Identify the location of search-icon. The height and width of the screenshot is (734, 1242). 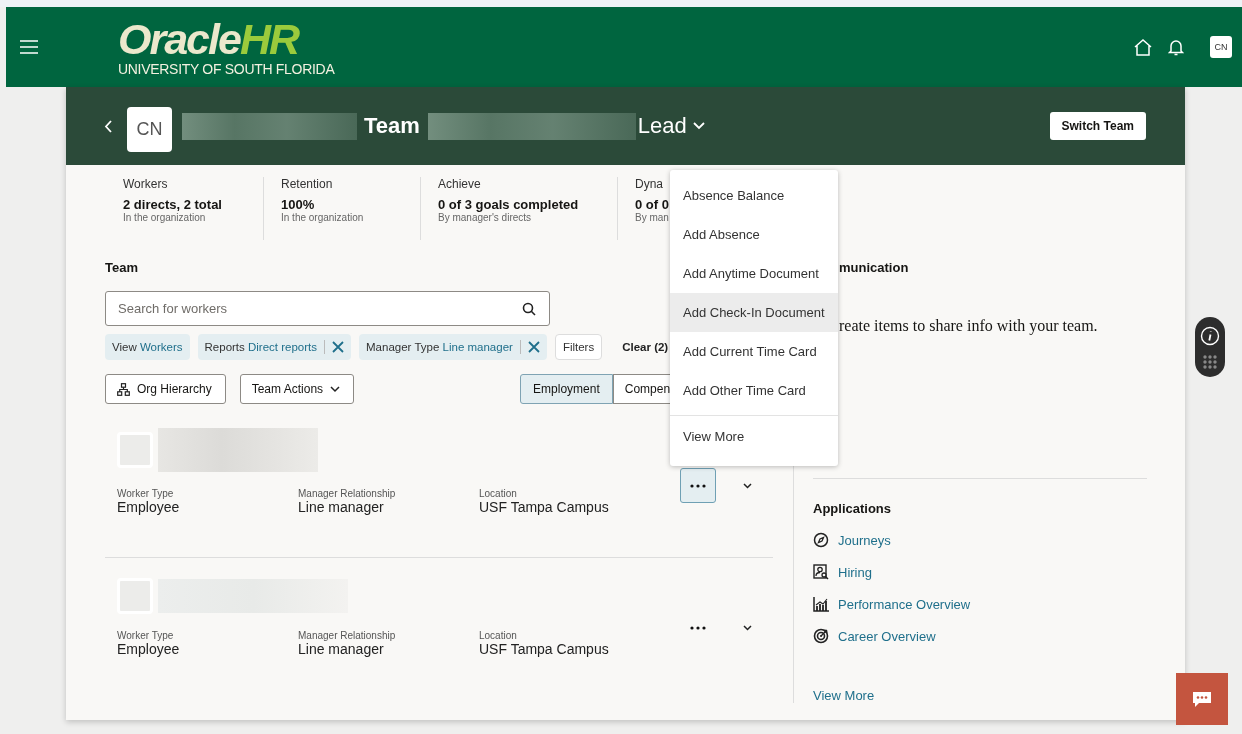
(529, 309).